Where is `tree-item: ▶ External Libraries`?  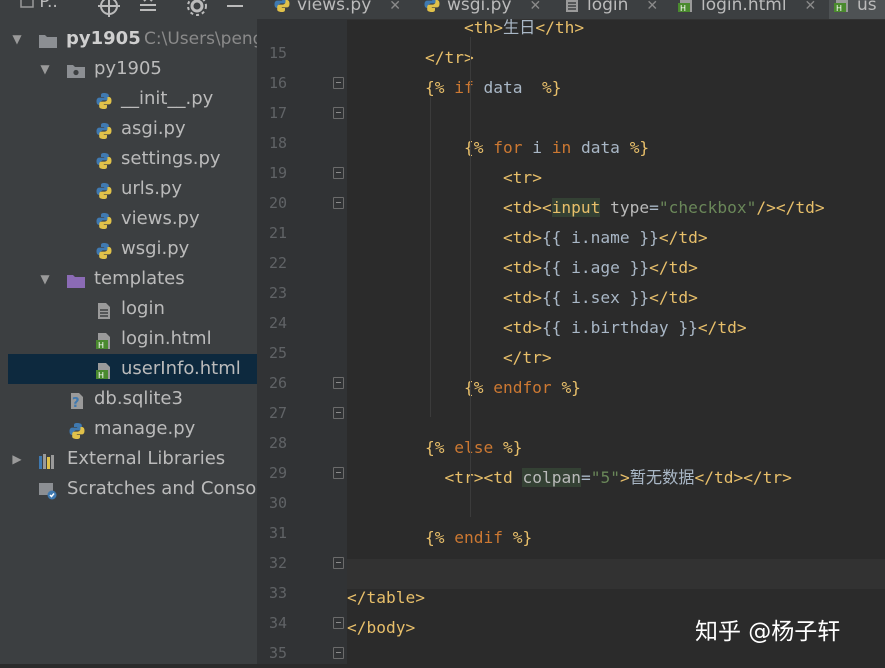
tree-item: ▶ External Libraries is located at coordinates (132, 459).